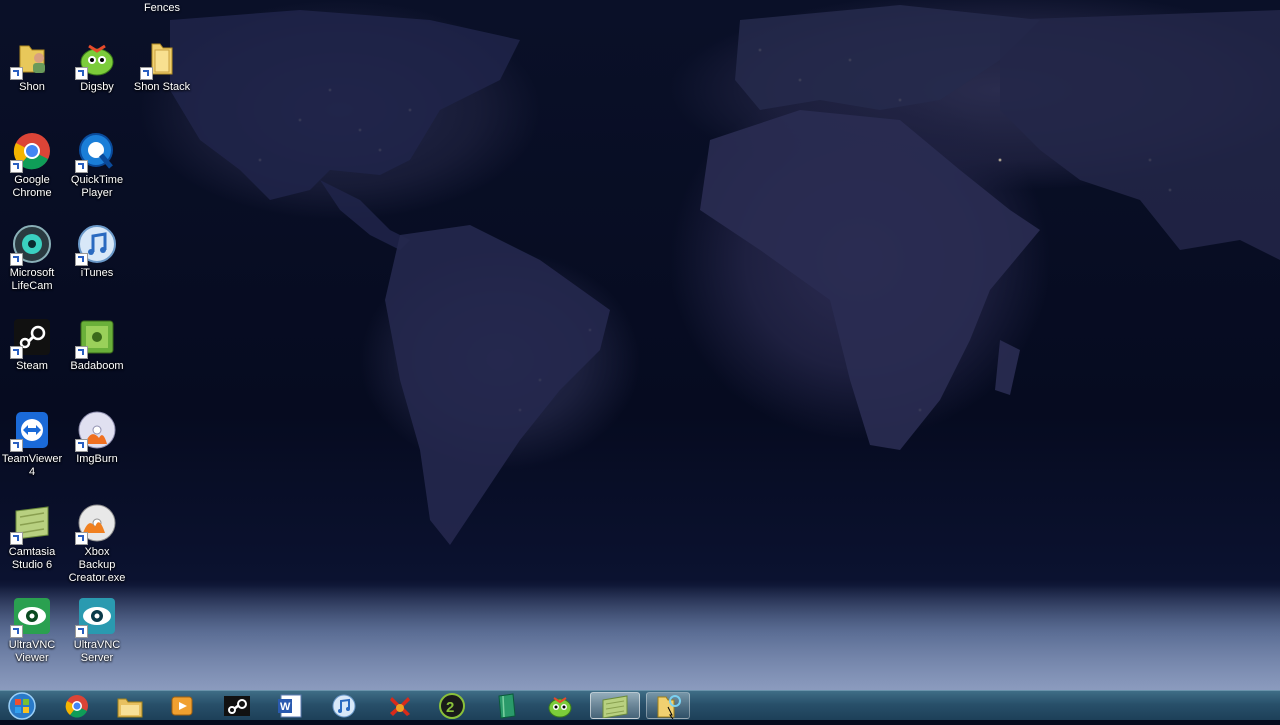  I want to click on folder-library-icon, so click(130, 707).